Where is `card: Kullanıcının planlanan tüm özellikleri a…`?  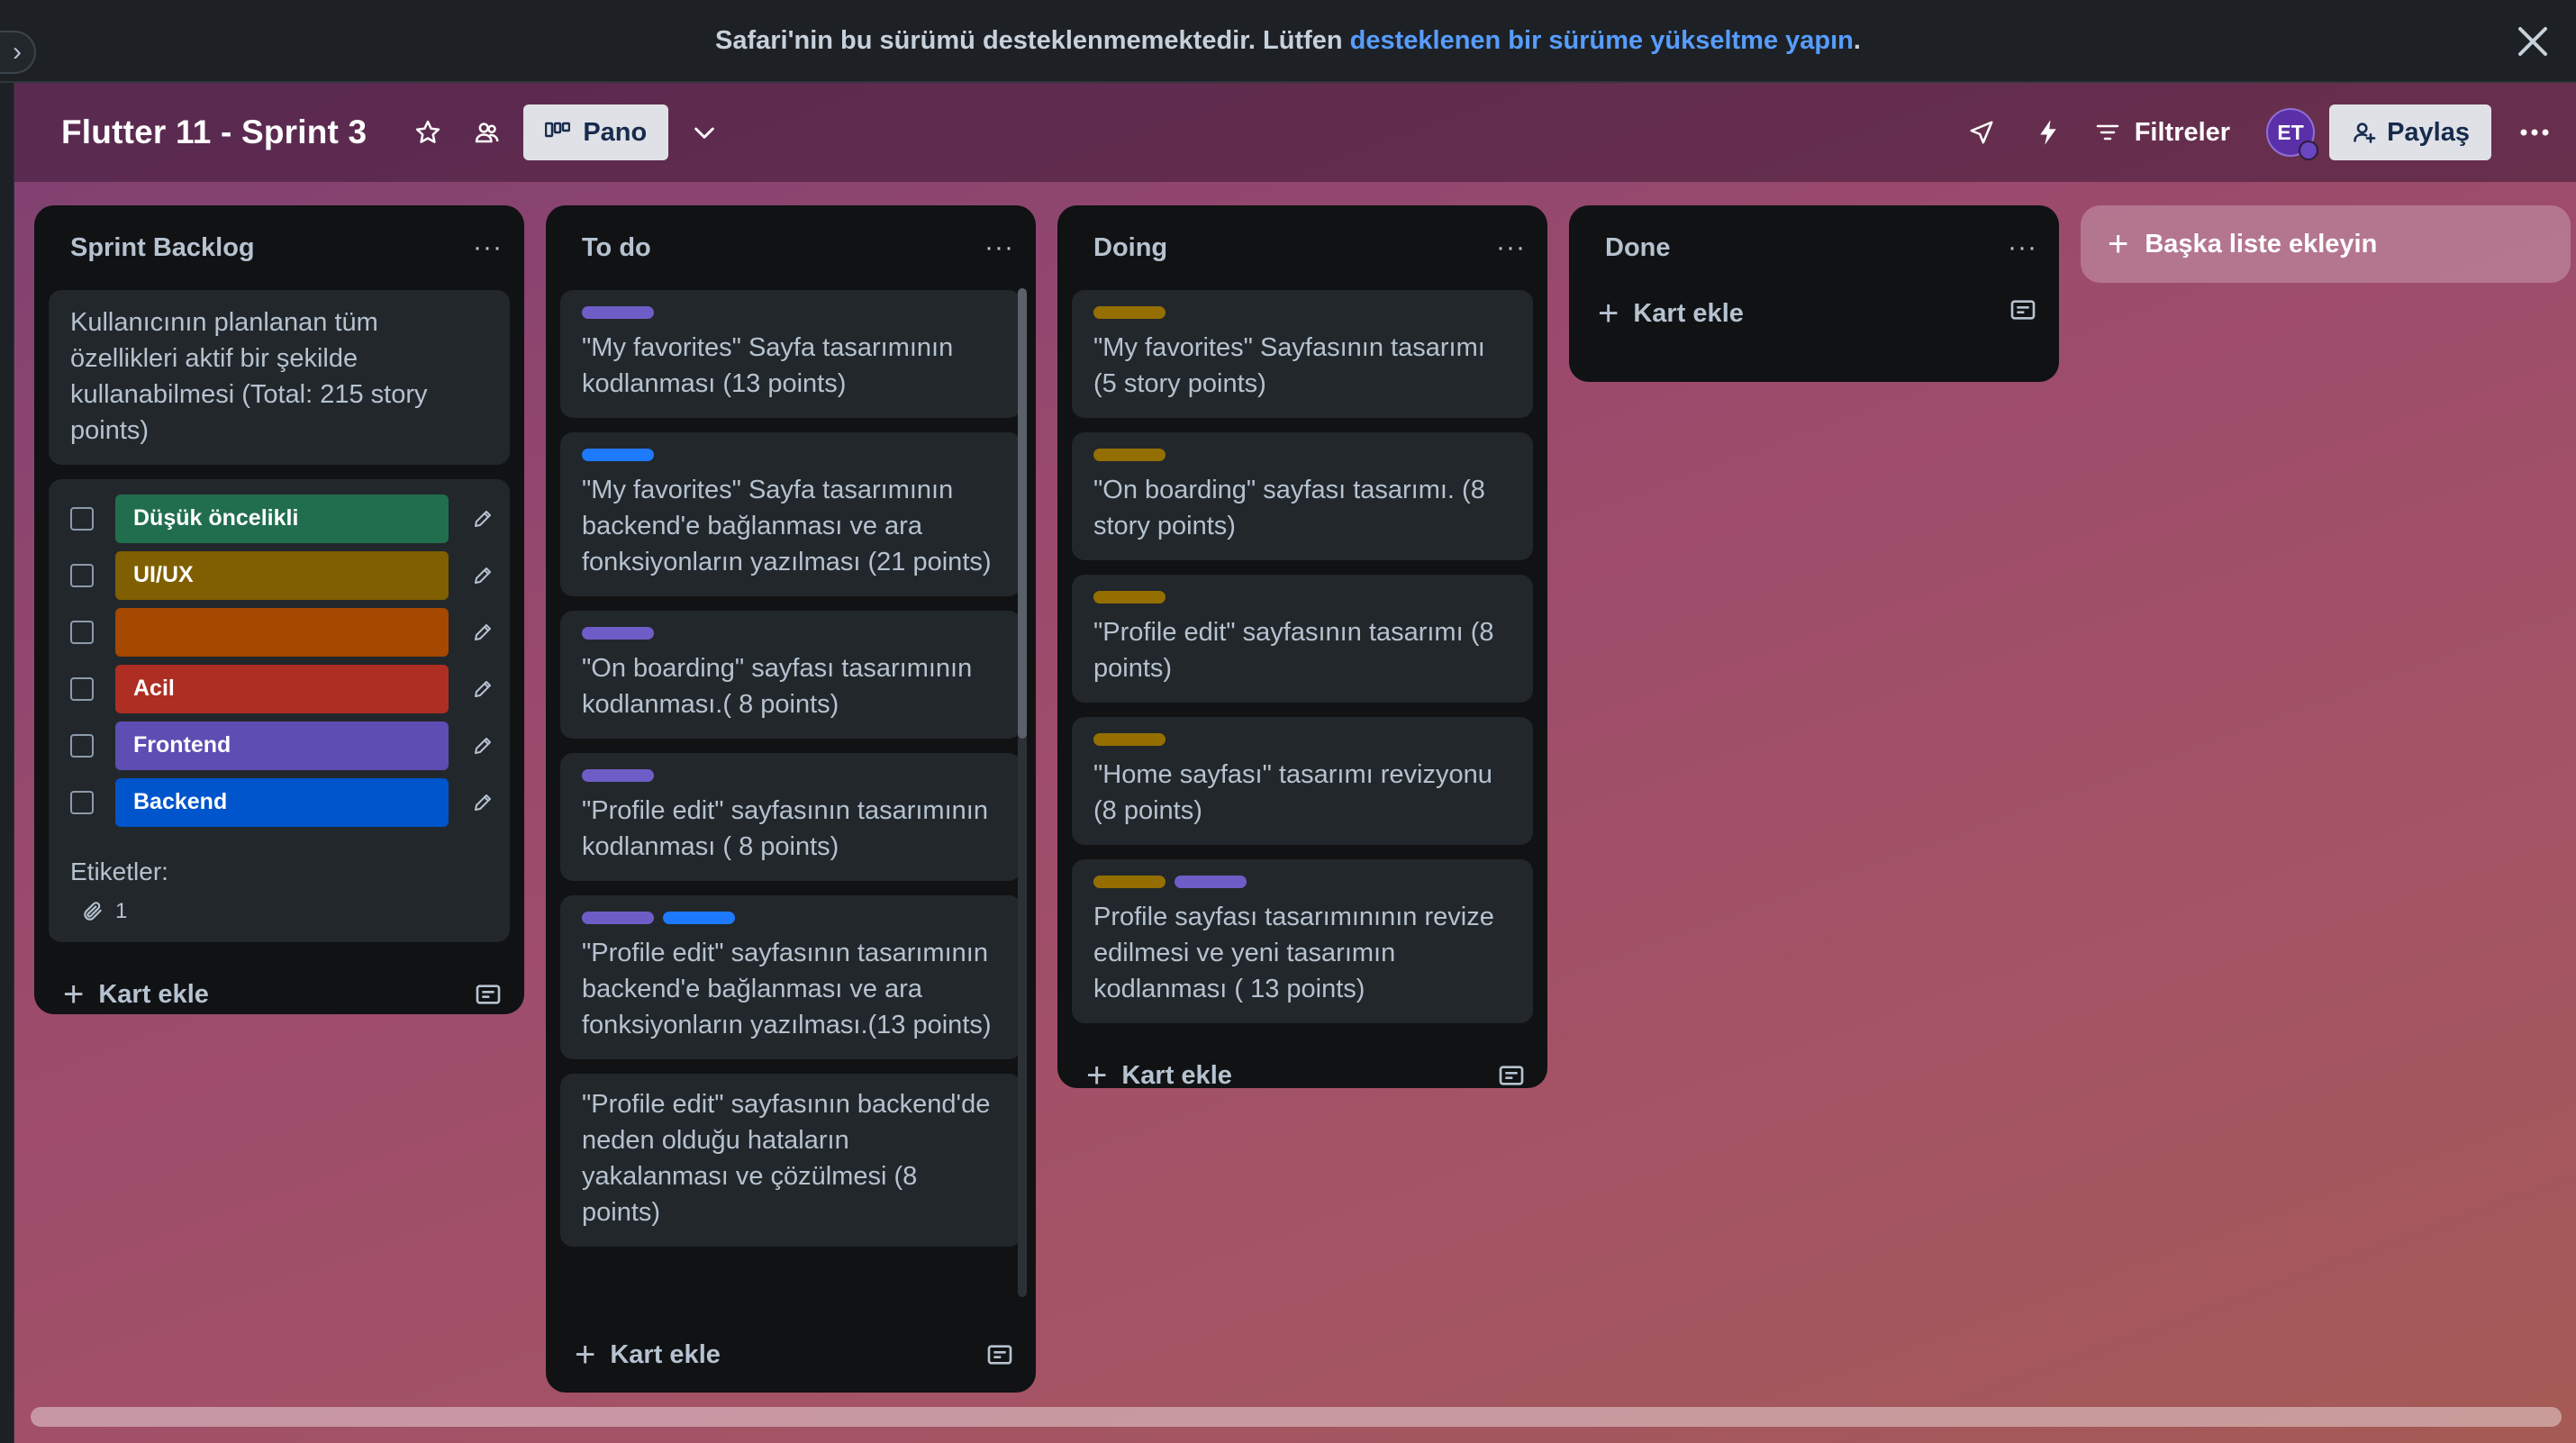 card: Kullanıcının planlanan tüm özellikleri a… is located at coordinates (279, 377).